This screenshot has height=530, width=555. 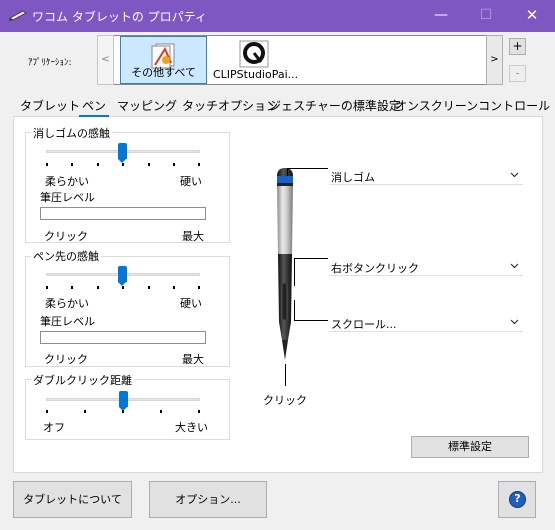 What do you see at coordinates (191, 427) in the screenshot?
I see `large-label: 大きい` at bounding box center [191, 427].